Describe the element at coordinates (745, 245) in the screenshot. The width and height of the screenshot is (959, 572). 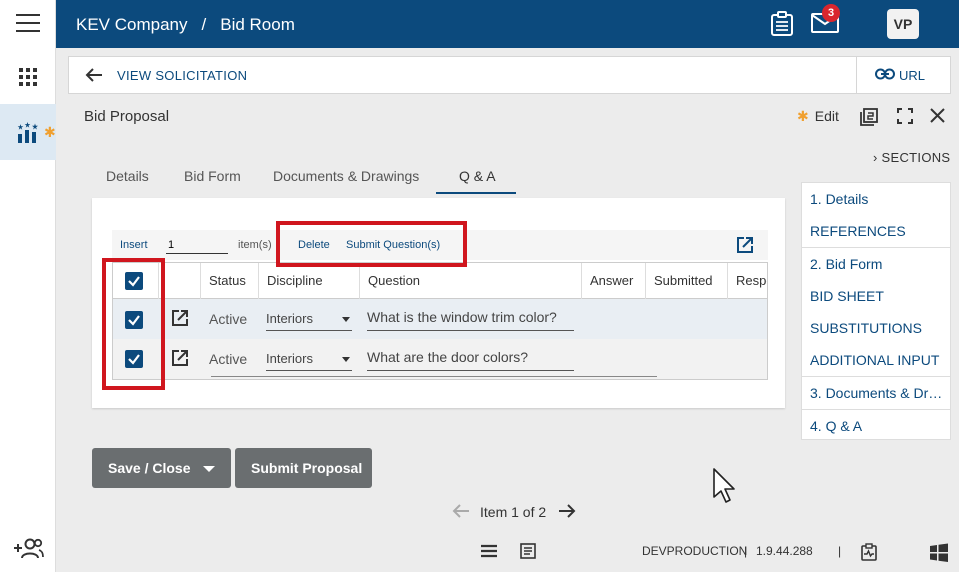
I see `open-external-icon` at that location.